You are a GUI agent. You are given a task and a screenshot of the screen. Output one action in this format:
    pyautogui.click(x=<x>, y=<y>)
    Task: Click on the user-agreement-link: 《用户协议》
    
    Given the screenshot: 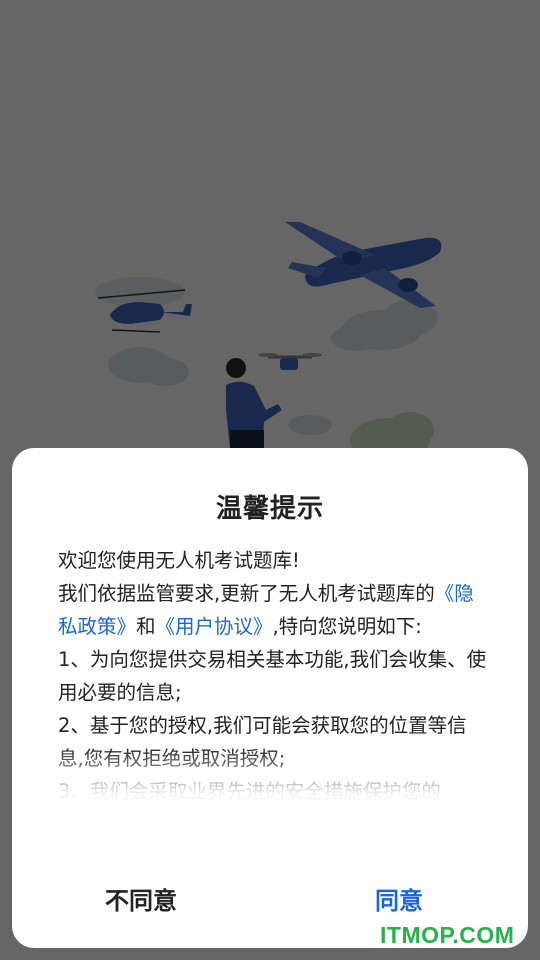 What is the action you would take?
    pyautogui.click(x=214, y=626)
    